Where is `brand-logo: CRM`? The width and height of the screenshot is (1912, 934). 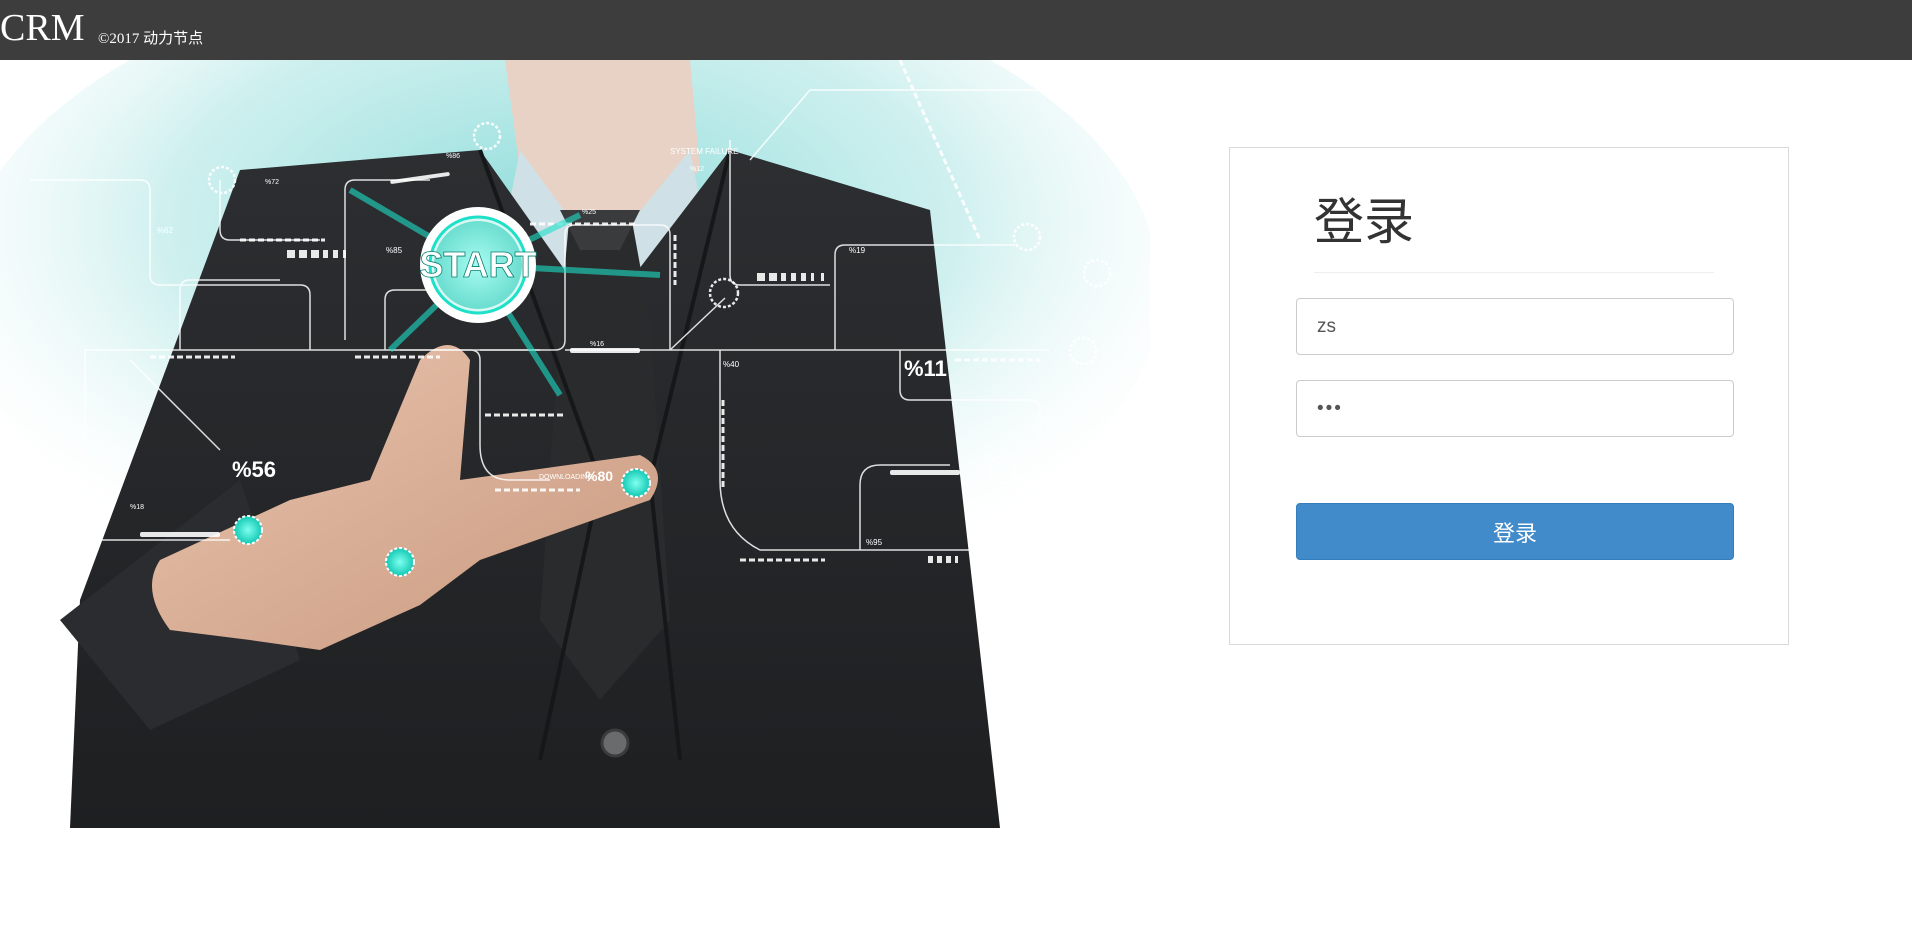 brand-logo: CRM is located at coordinates (42, 28).